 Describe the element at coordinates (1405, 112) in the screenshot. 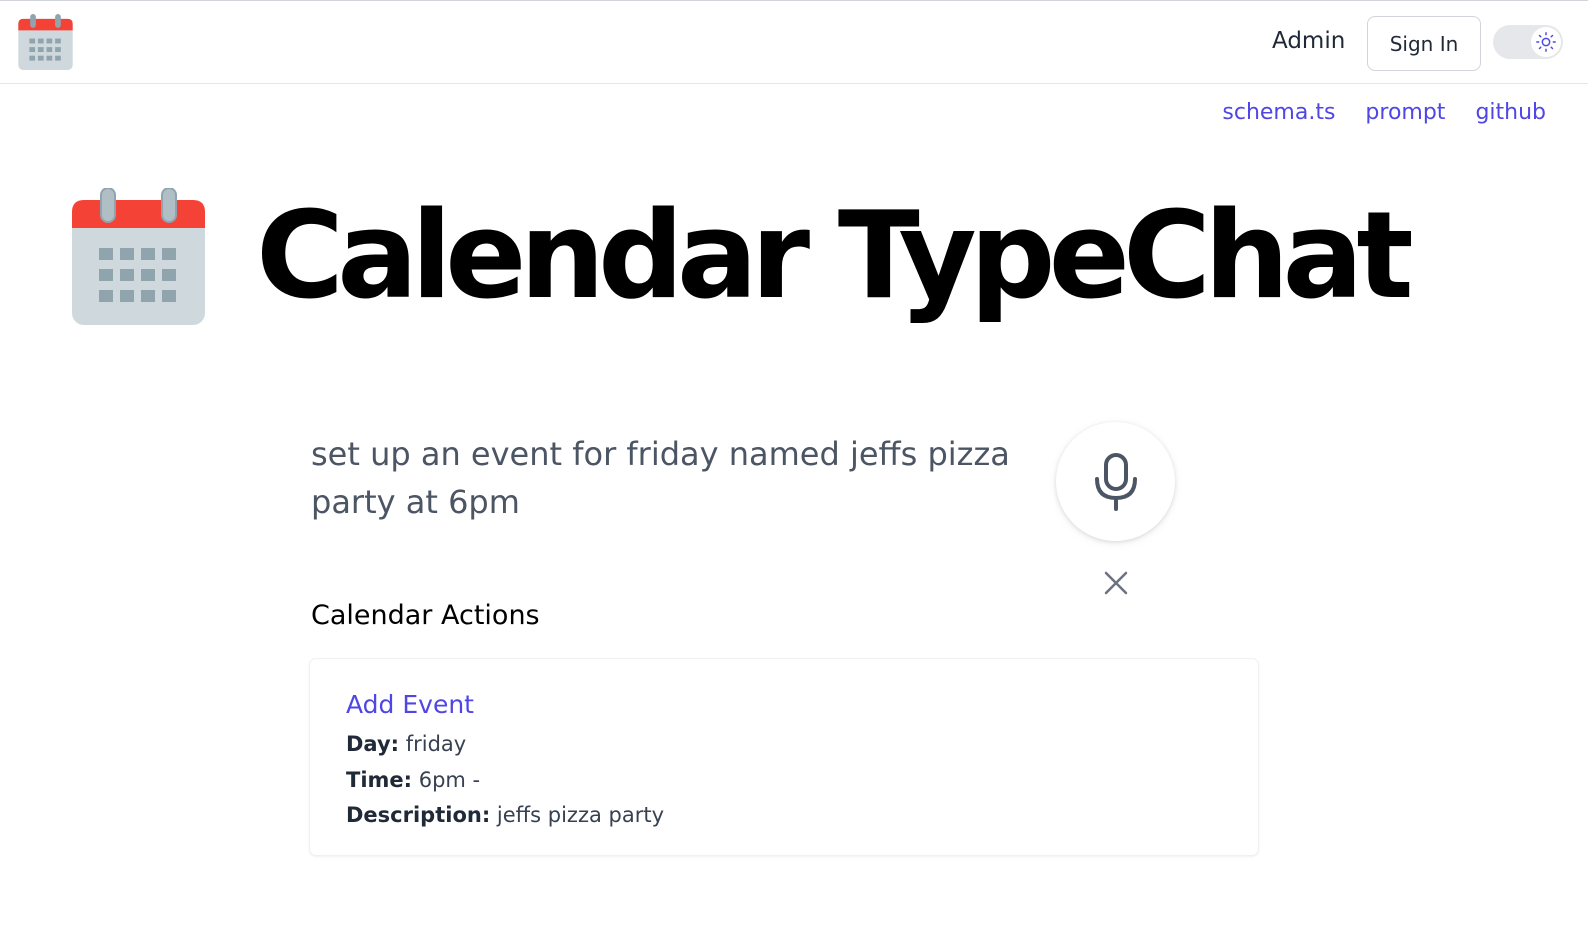

I see `prompt-link: prompt` at that location.